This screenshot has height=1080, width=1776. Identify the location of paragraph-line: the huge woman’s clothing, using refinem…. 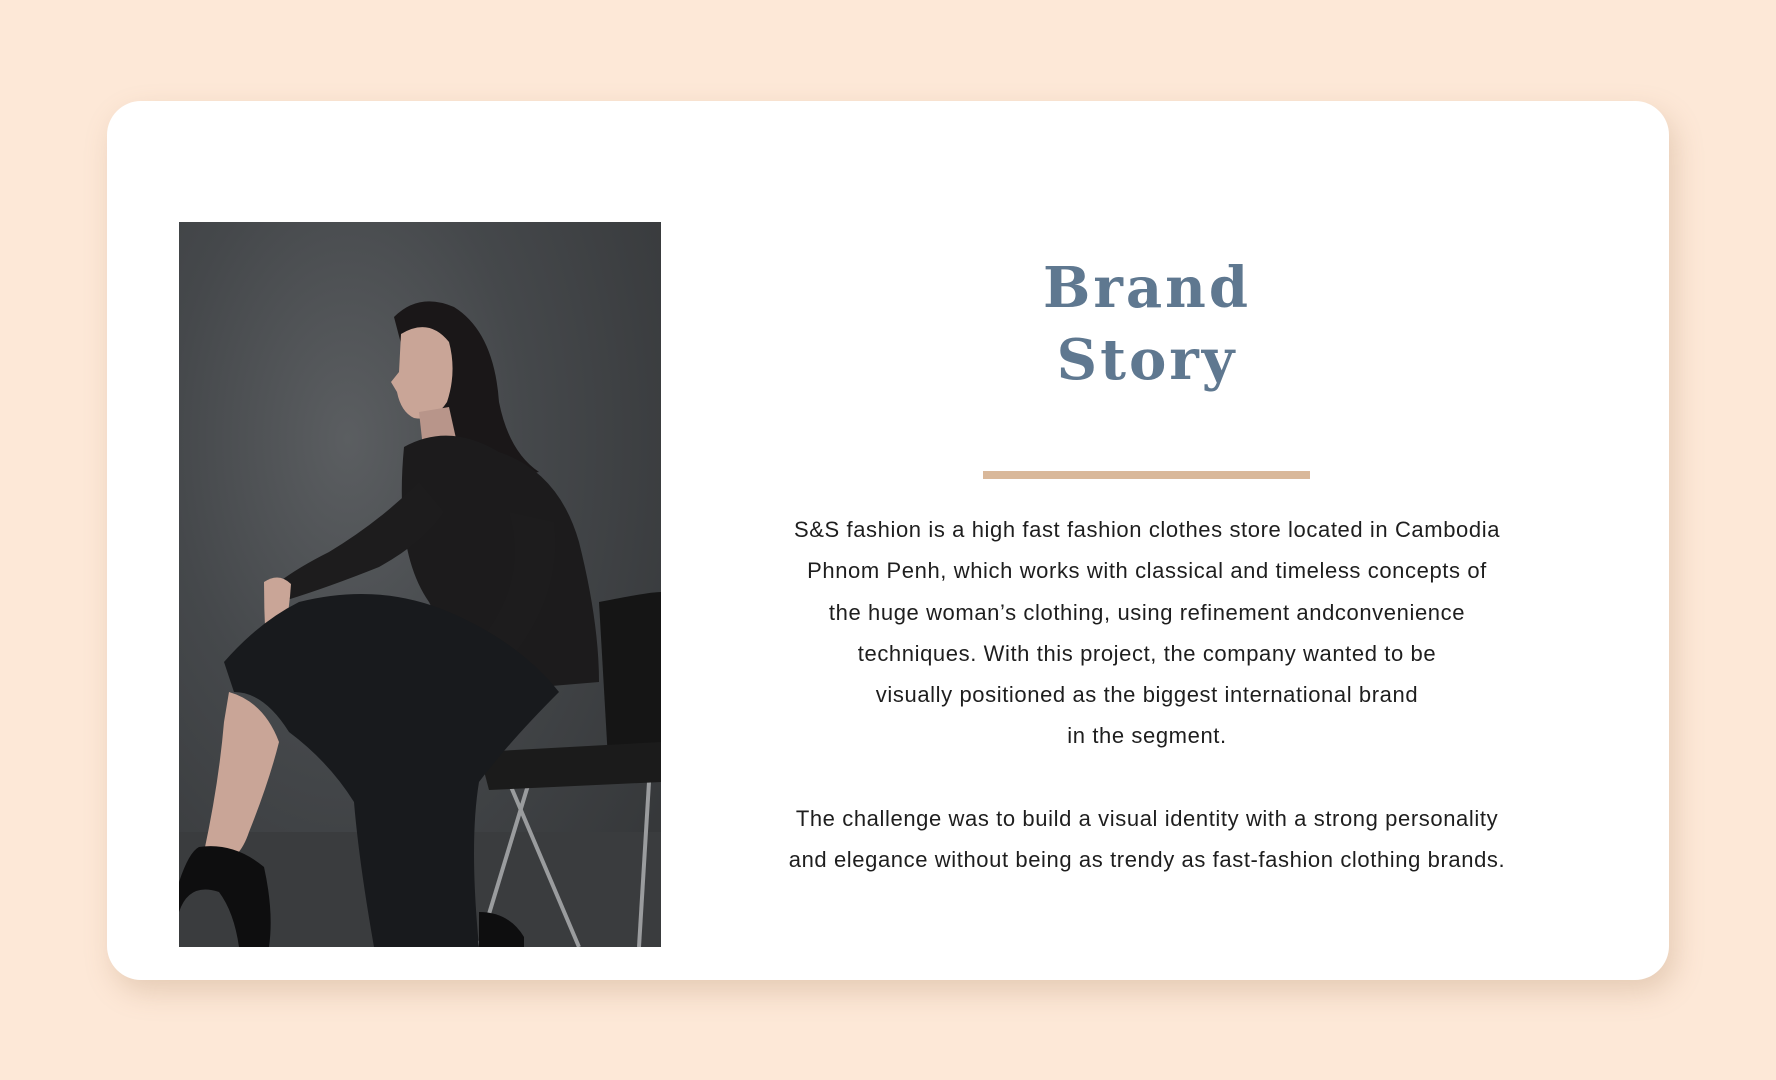
(1147, 612).